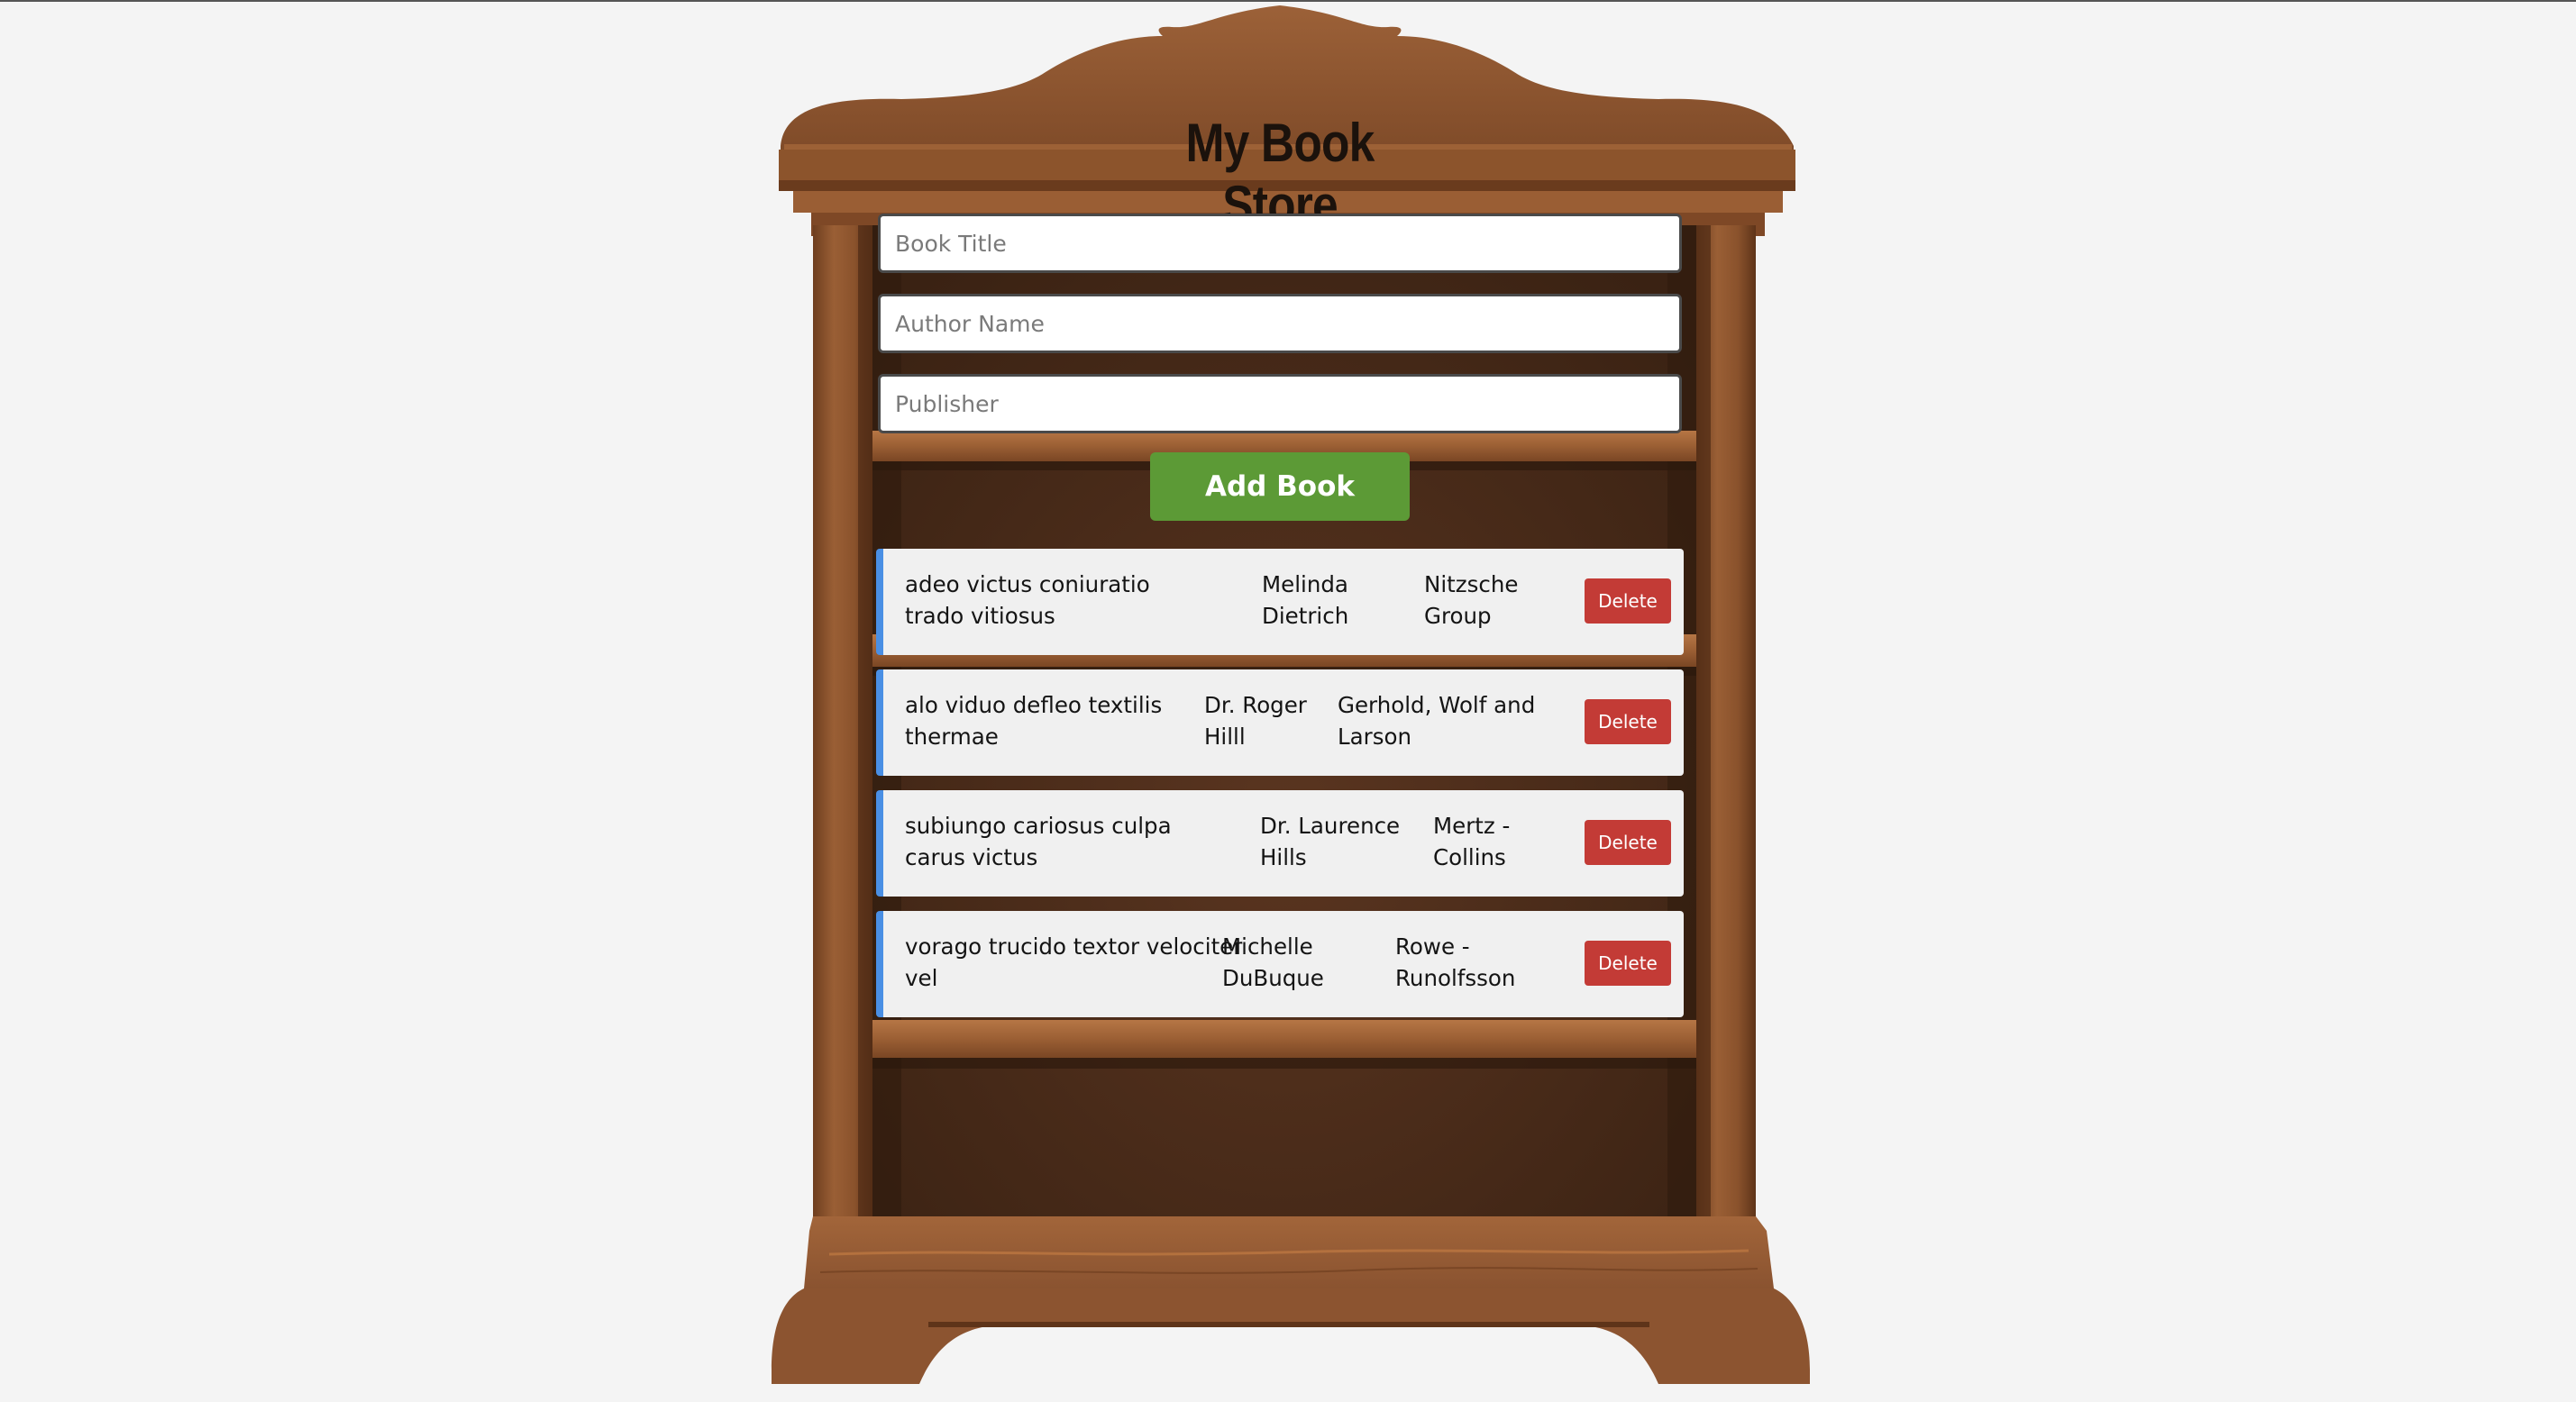  I want to click on book-author: Dr. Laurence Hills, so click(1330, 841).